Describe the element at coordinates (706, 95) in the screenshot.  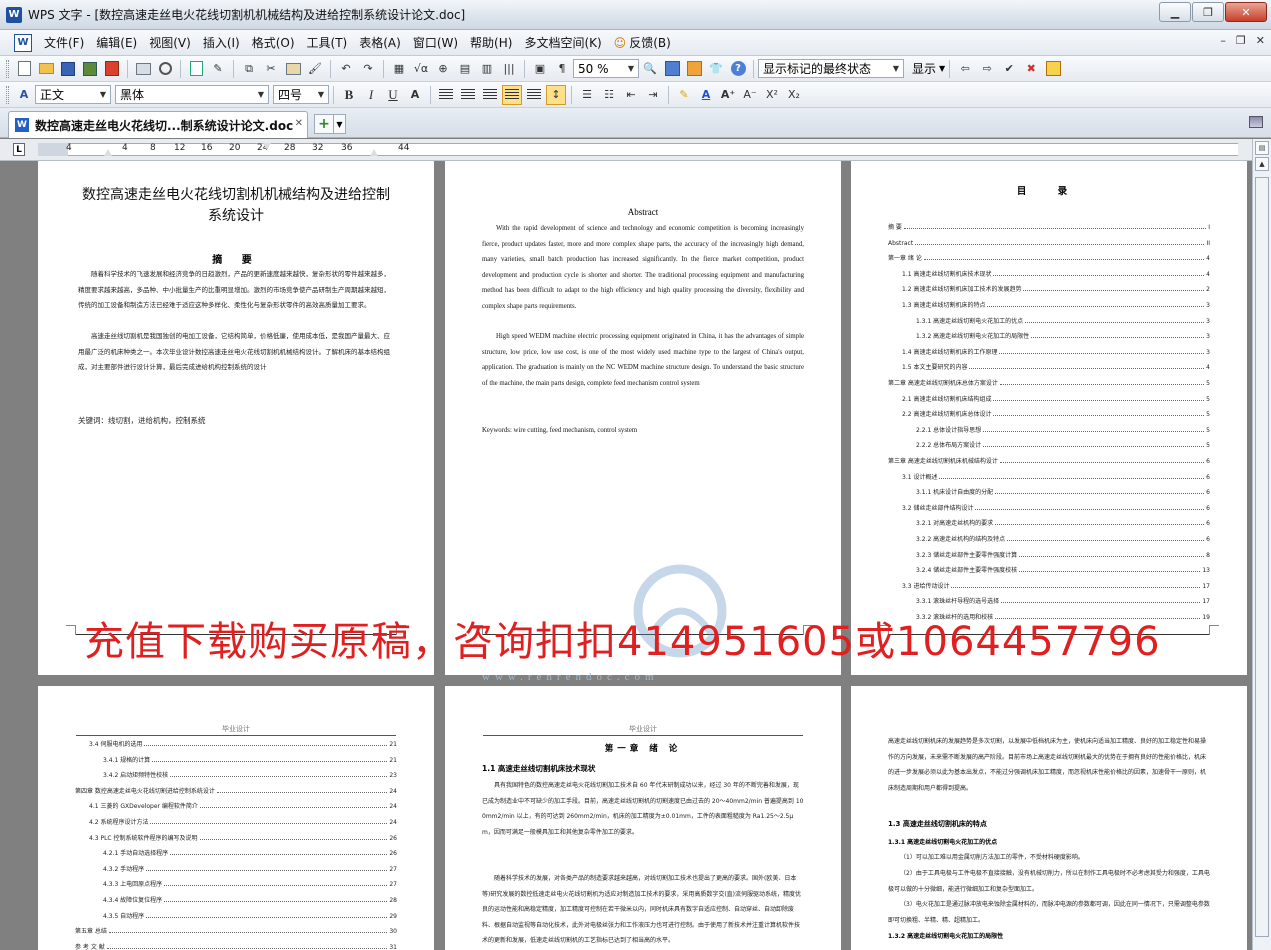
I see `font-color-icon: A` at that location.